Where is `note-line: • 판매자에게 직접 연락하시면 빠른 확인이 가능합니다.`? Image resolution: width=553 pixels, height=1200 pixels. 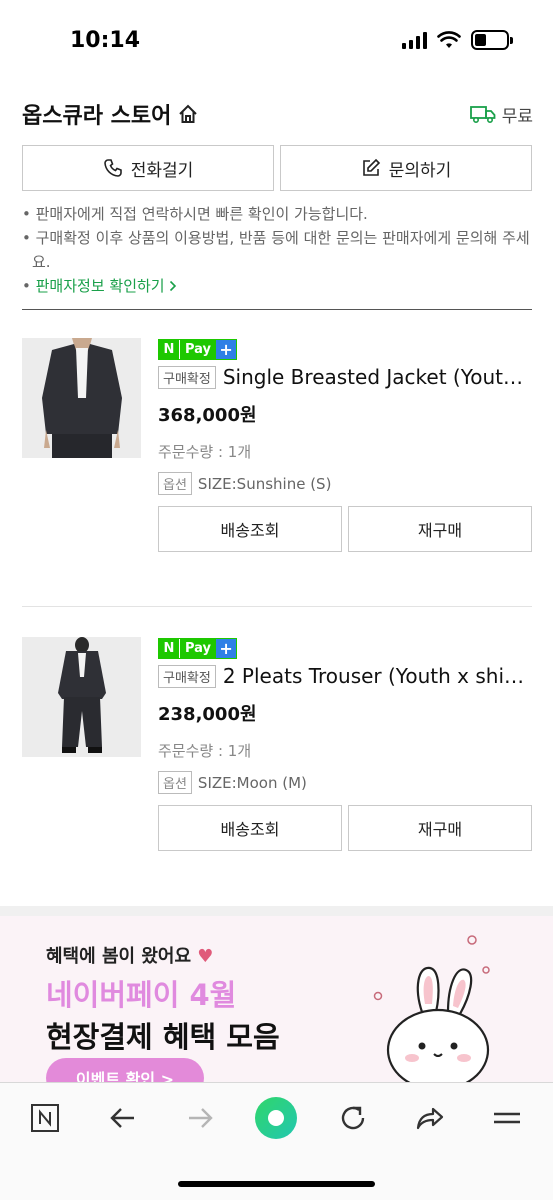
note-line: • 판매자에게 직접 연락하시면 빠른 확인이 가능합니다. is located at coordinates (195, 214).